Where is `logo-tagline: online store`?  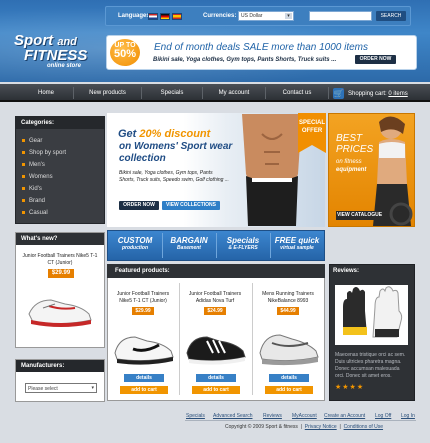
logo-tagline: online store is located at coordinates (64, 66).